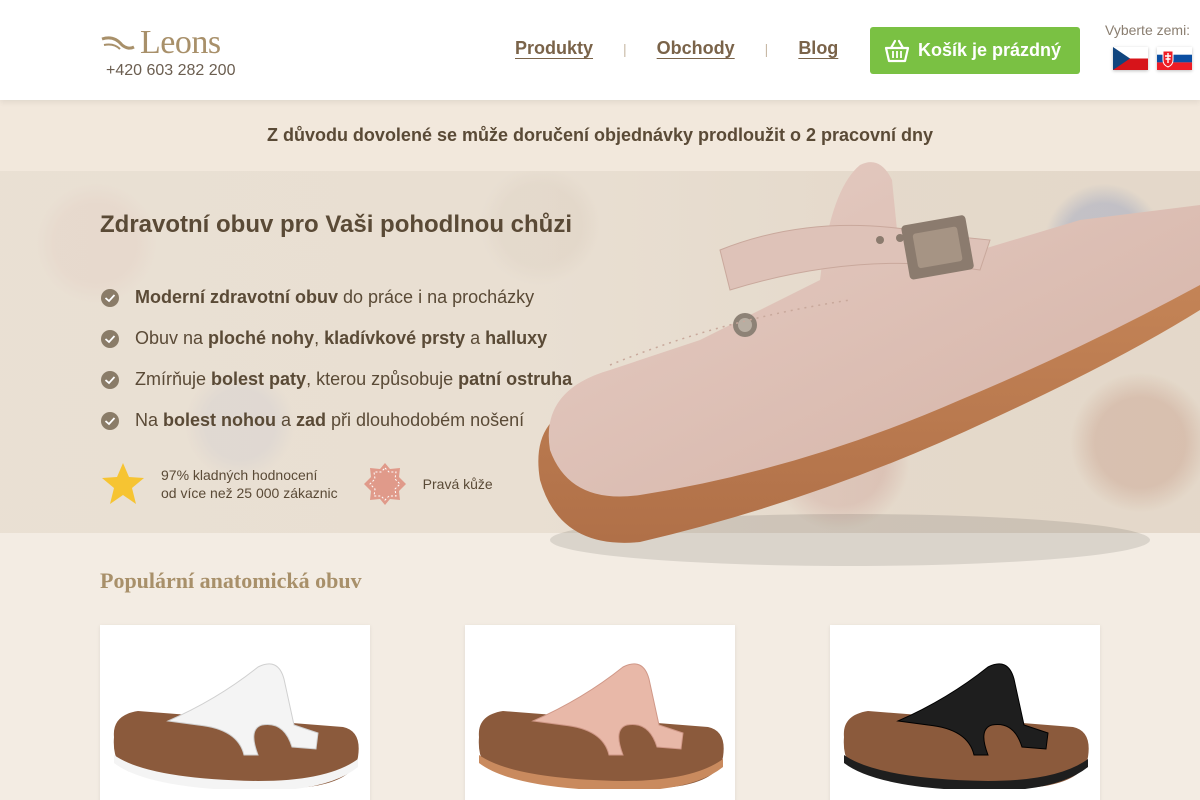 The width and height of the screenshot is (1200, 800). I want to click on white-sandal-image, so click(236, 726).